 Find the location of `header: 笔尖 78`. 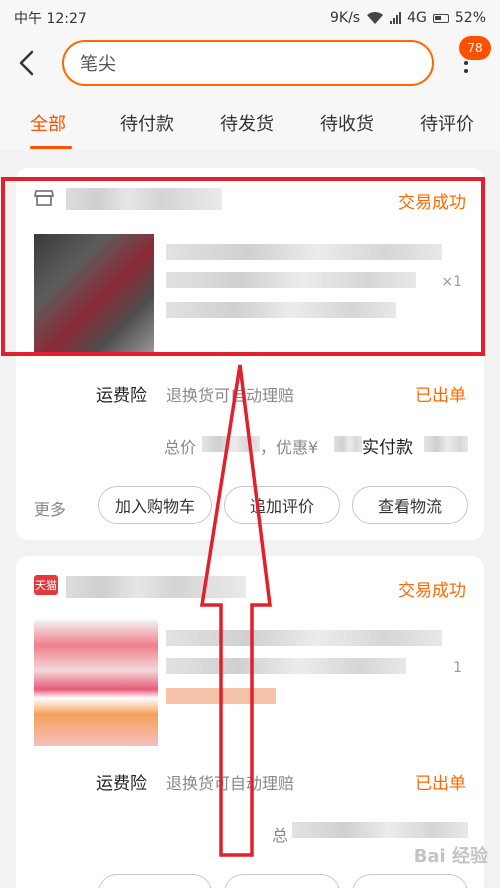

header: 笔尖 78 is located at coordinates (250, 64).